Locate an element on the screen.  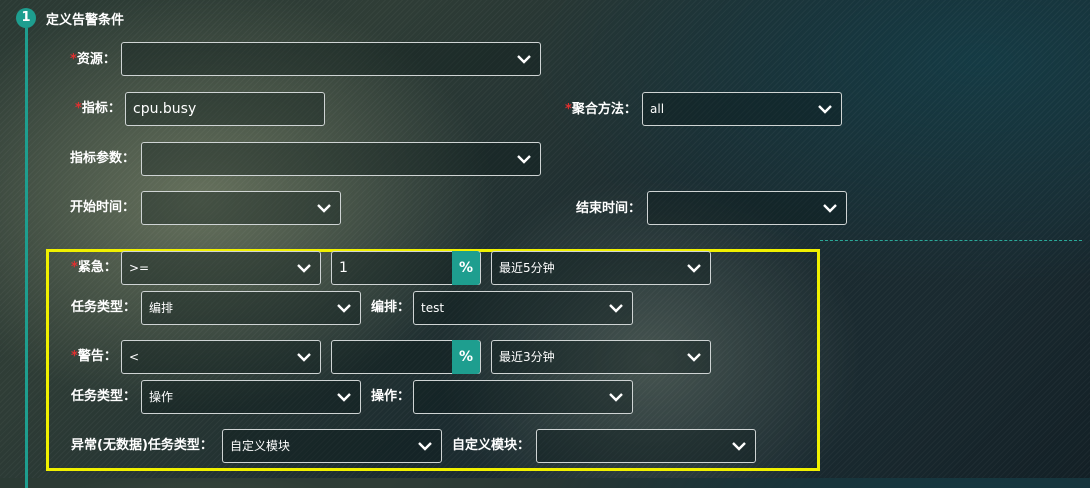
warning-task-label: 操作： is located at coordinates (391, 396).